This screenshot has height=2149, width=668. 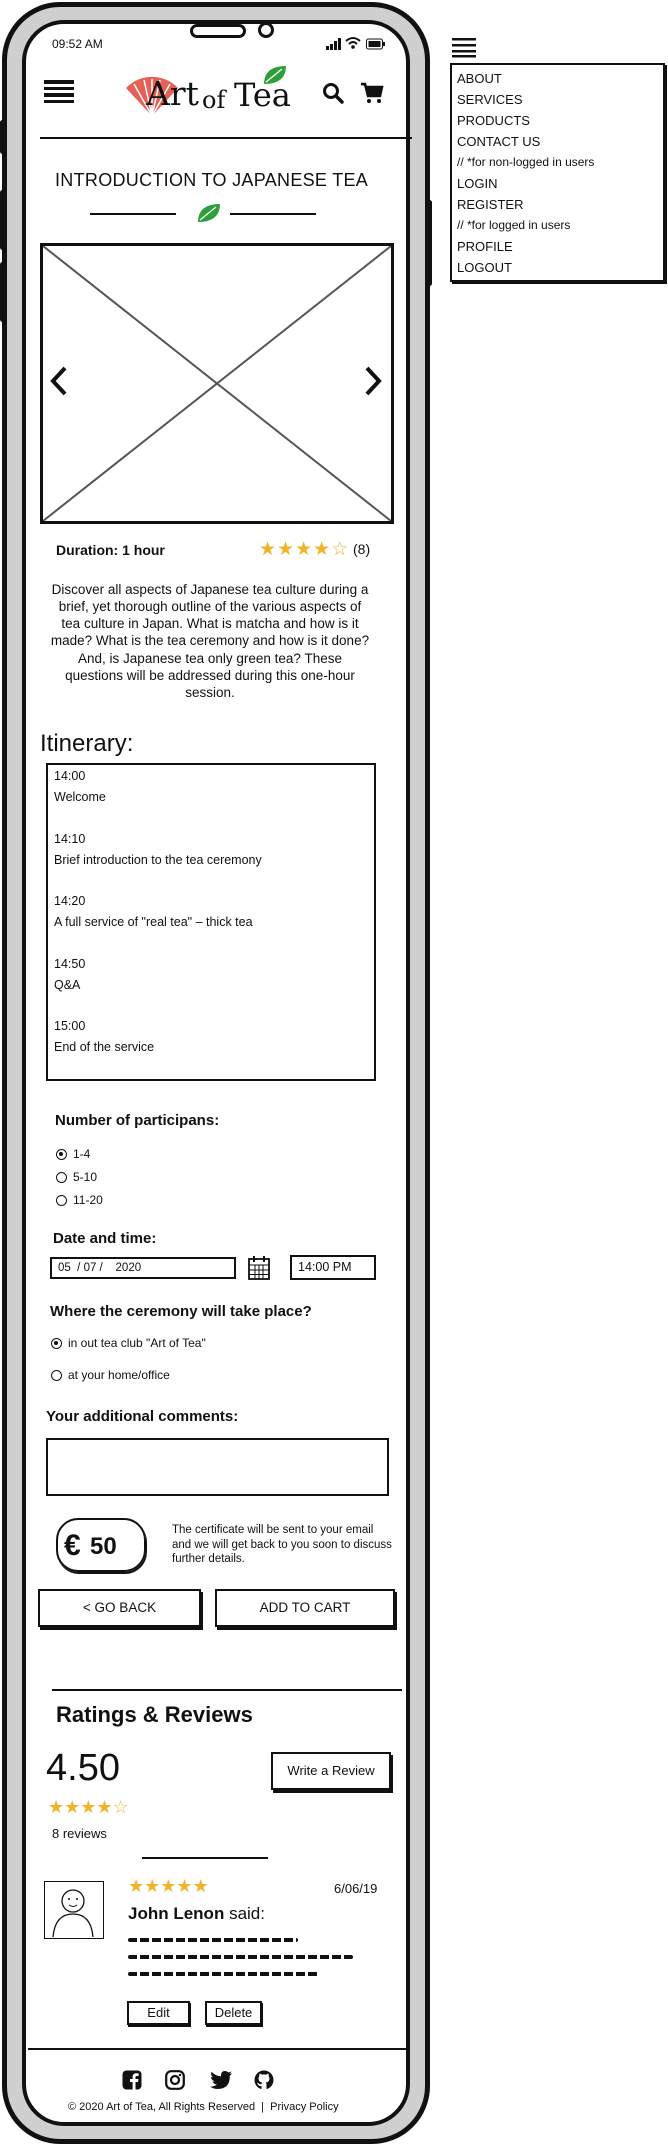 What do you see at coordinates (217, 2049) in the screenshot?
I see `footer-divider` at bounding box center [217, 2049].